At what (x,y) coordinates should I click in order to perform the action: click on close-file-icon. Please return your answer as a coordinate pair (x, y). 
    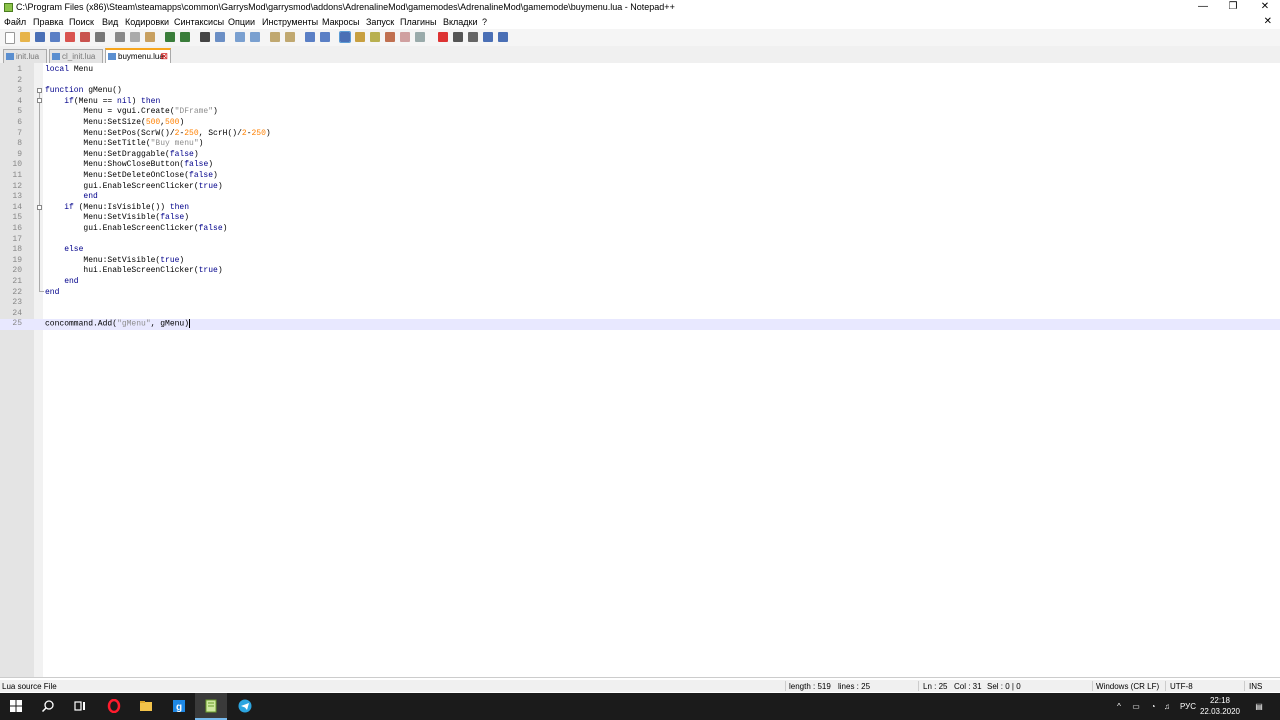
    Looking at the image, I should click on (70, 37).